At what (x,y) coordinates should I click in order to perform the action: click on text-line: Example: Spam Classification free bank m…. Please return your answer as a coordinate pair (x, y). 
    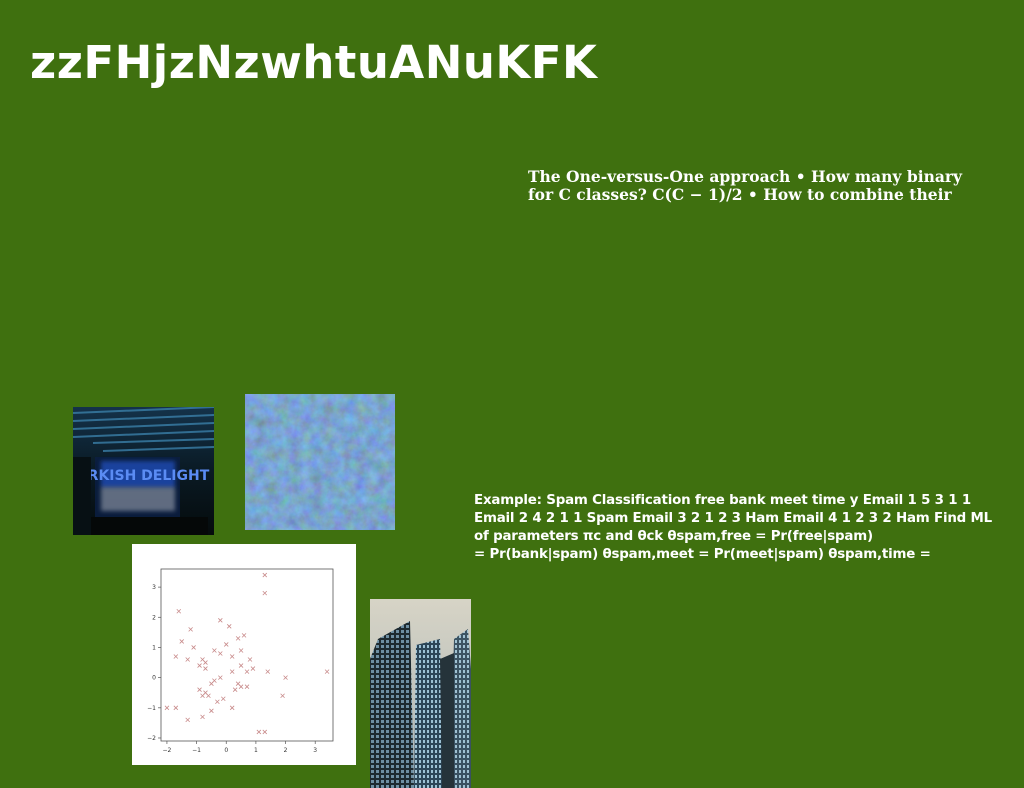
    Looking at the image, I should click on (722, 500).